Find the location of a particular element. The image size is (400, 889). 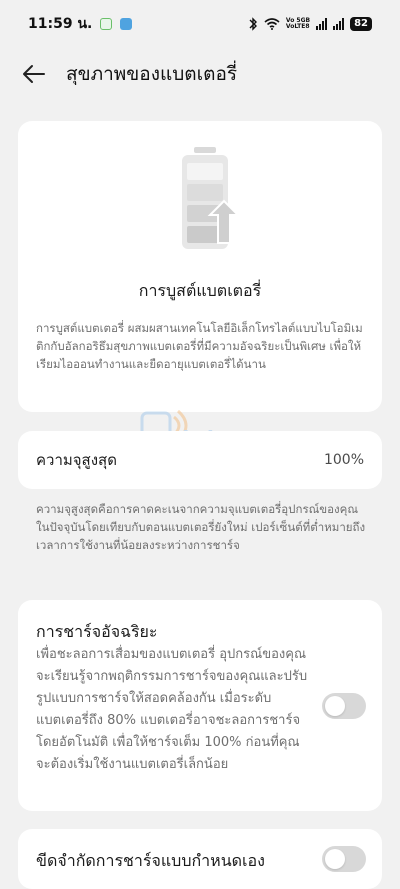

max-capacity-row: ความจุสูงสุด 100% is located at coordinates (200, 460).